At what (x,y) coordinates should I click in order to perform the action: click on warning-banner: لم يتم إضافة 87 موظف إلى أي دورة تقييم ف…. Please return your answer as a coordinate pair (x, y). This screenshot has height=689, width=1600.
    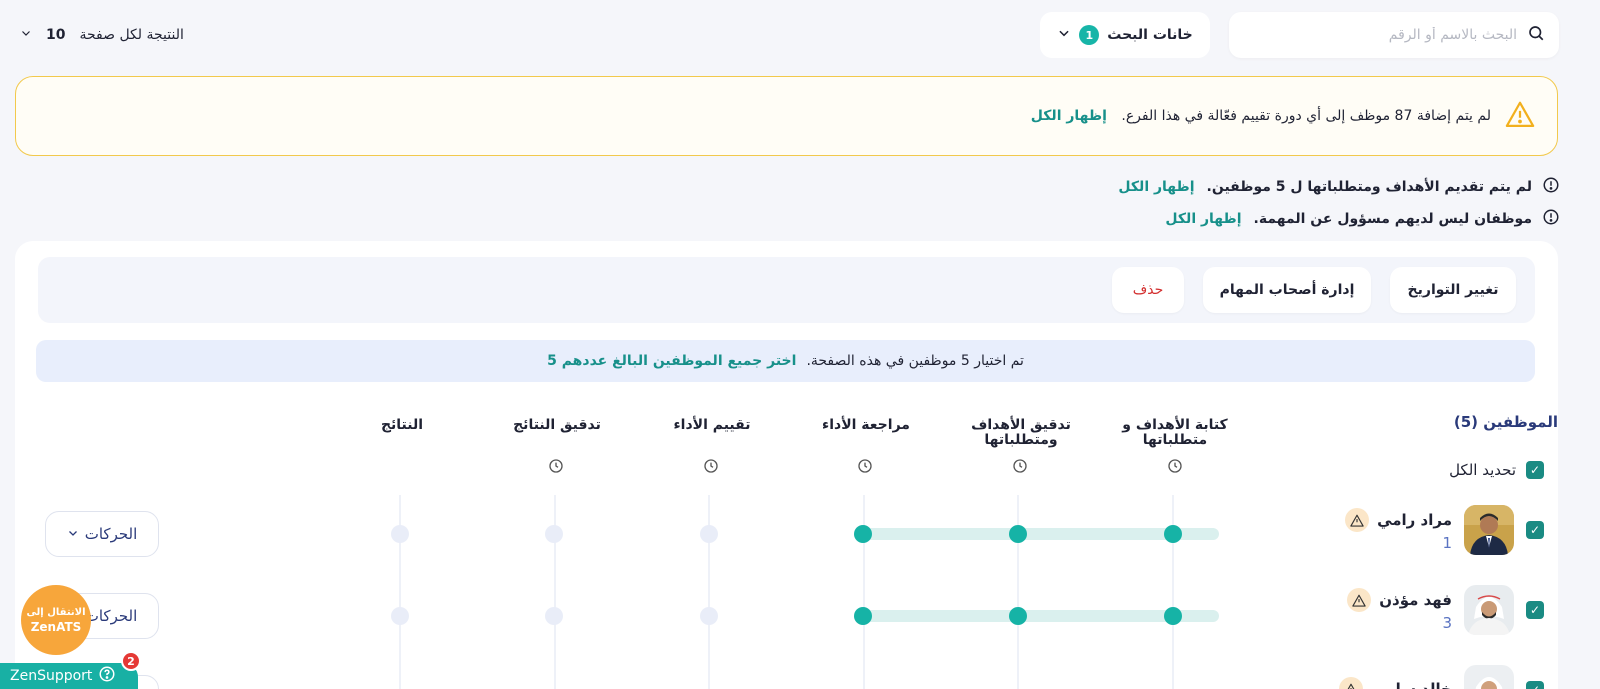
    Looking at the image, I should click on (786, 116).